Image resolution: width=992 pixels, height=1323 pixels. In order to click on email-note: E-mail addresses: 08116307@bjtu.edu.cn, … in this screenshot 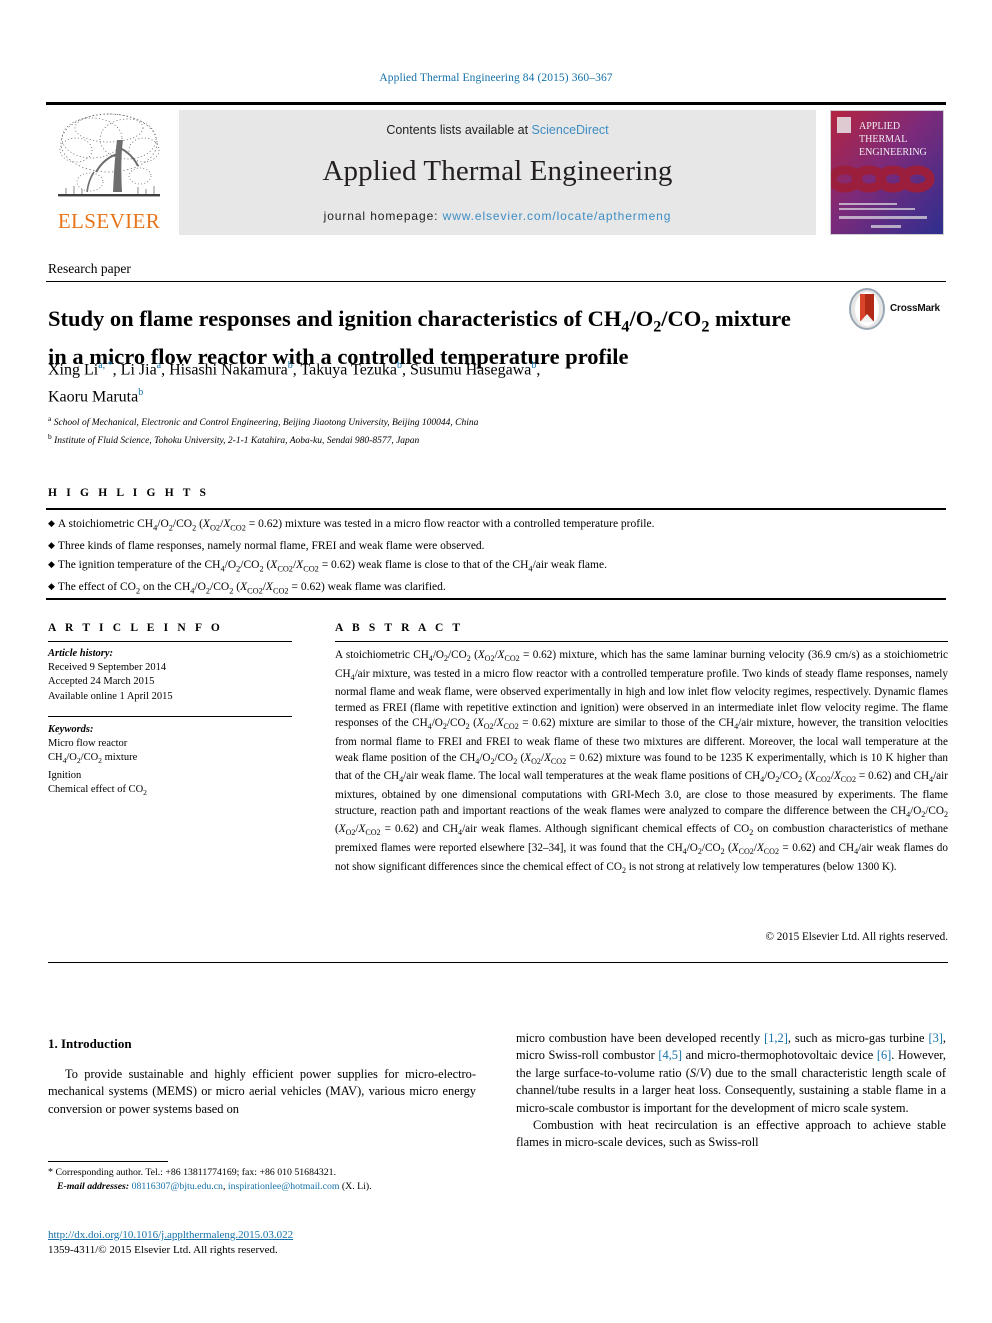, I will do `click(214, 1186)`.